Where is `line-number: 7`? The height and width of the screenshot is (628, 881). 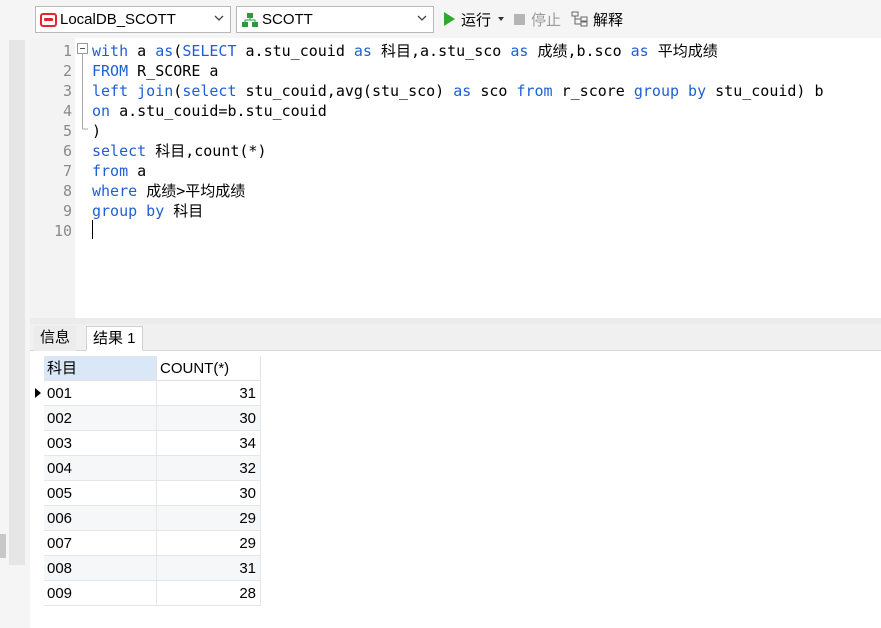 line-number: 7 is located at coordinates (67, 171).